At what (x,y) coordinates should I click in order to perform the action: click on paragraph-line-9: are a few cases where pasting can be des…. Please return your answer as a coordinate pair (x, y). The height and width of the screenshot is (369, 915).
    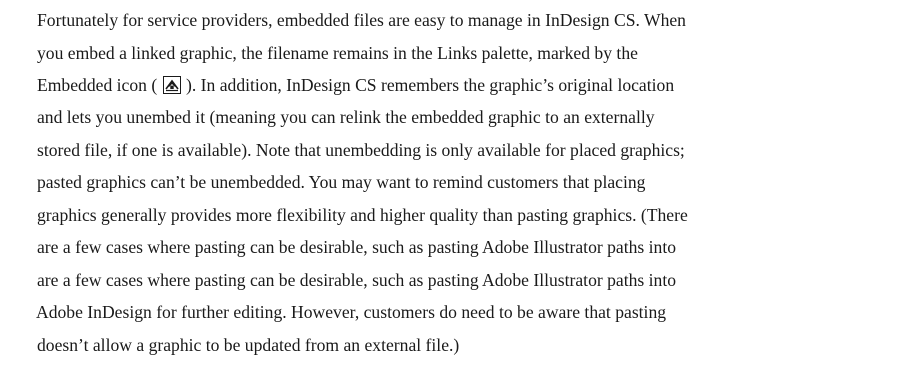
    Looking at the image, I should click on (357, 280).